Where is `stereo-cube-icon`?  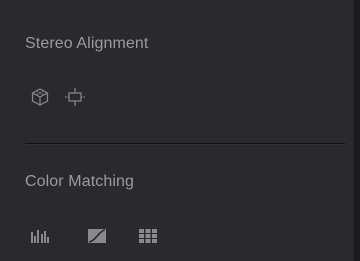
stereo-cube-icon is located at coordinates (40, 97).